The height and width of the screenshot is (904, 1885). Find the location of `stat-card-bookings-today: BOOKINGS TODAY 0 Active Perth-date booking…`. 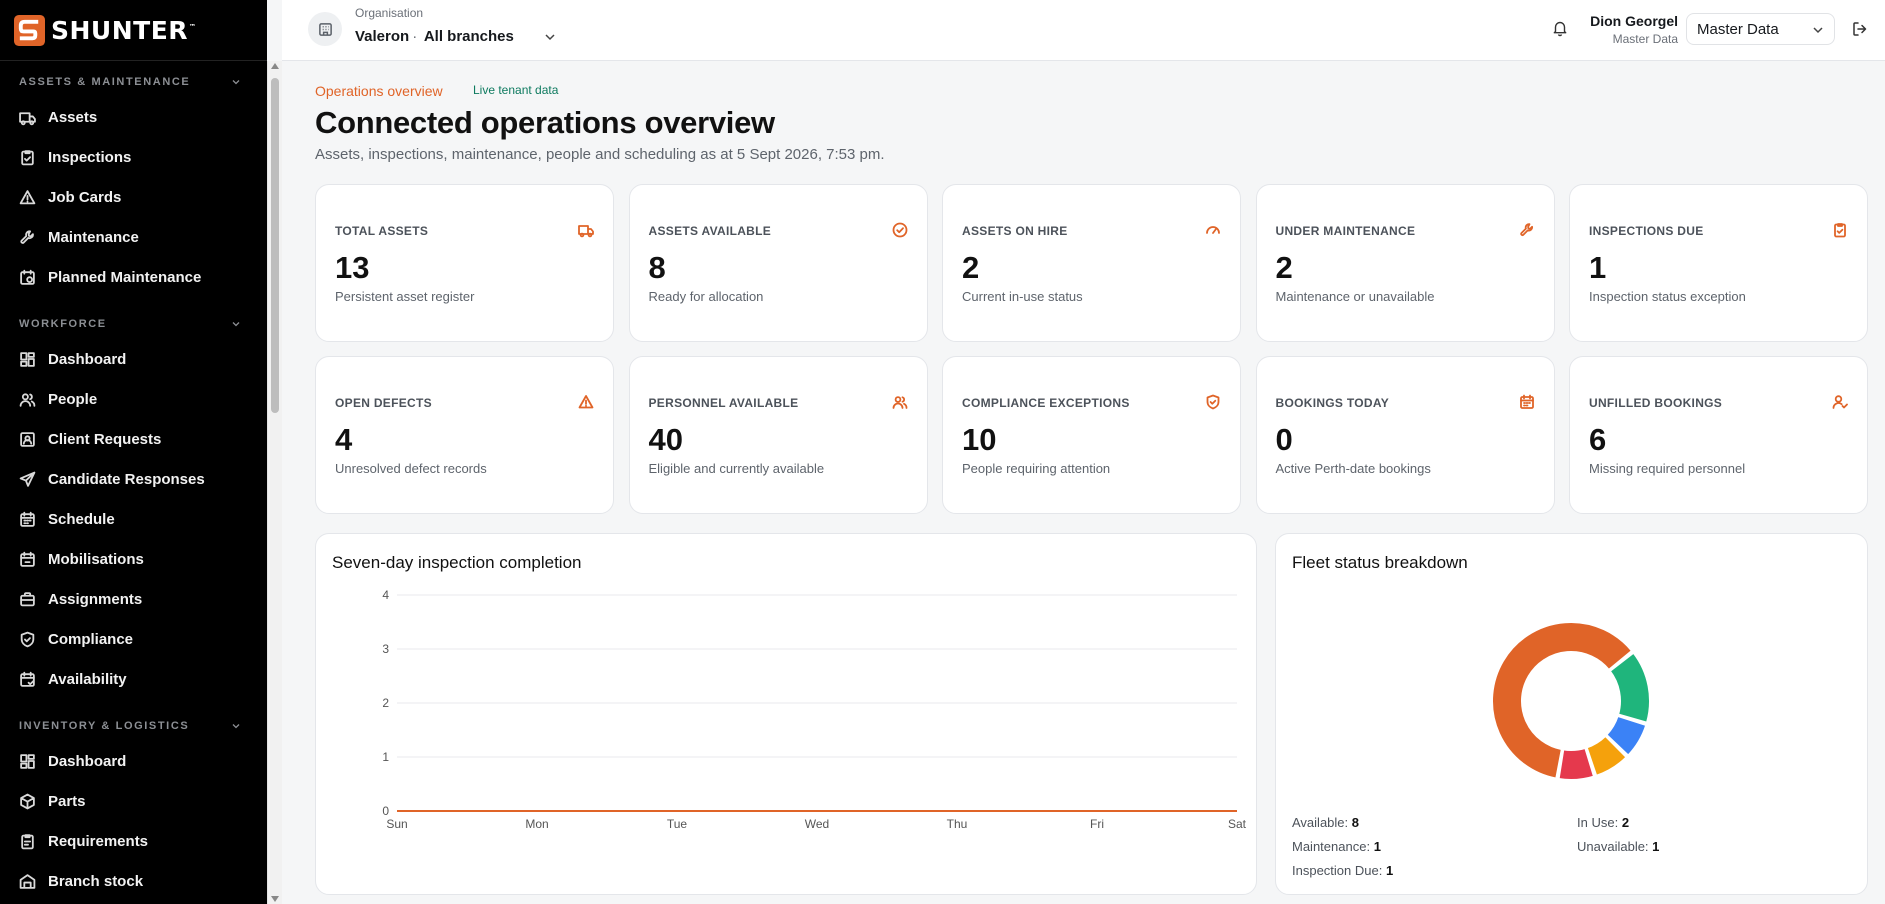

stat-card-bookings-today: BOOKINGS TODAY 0 Active Perth-date booking… is located at coordinates (1405, 435).